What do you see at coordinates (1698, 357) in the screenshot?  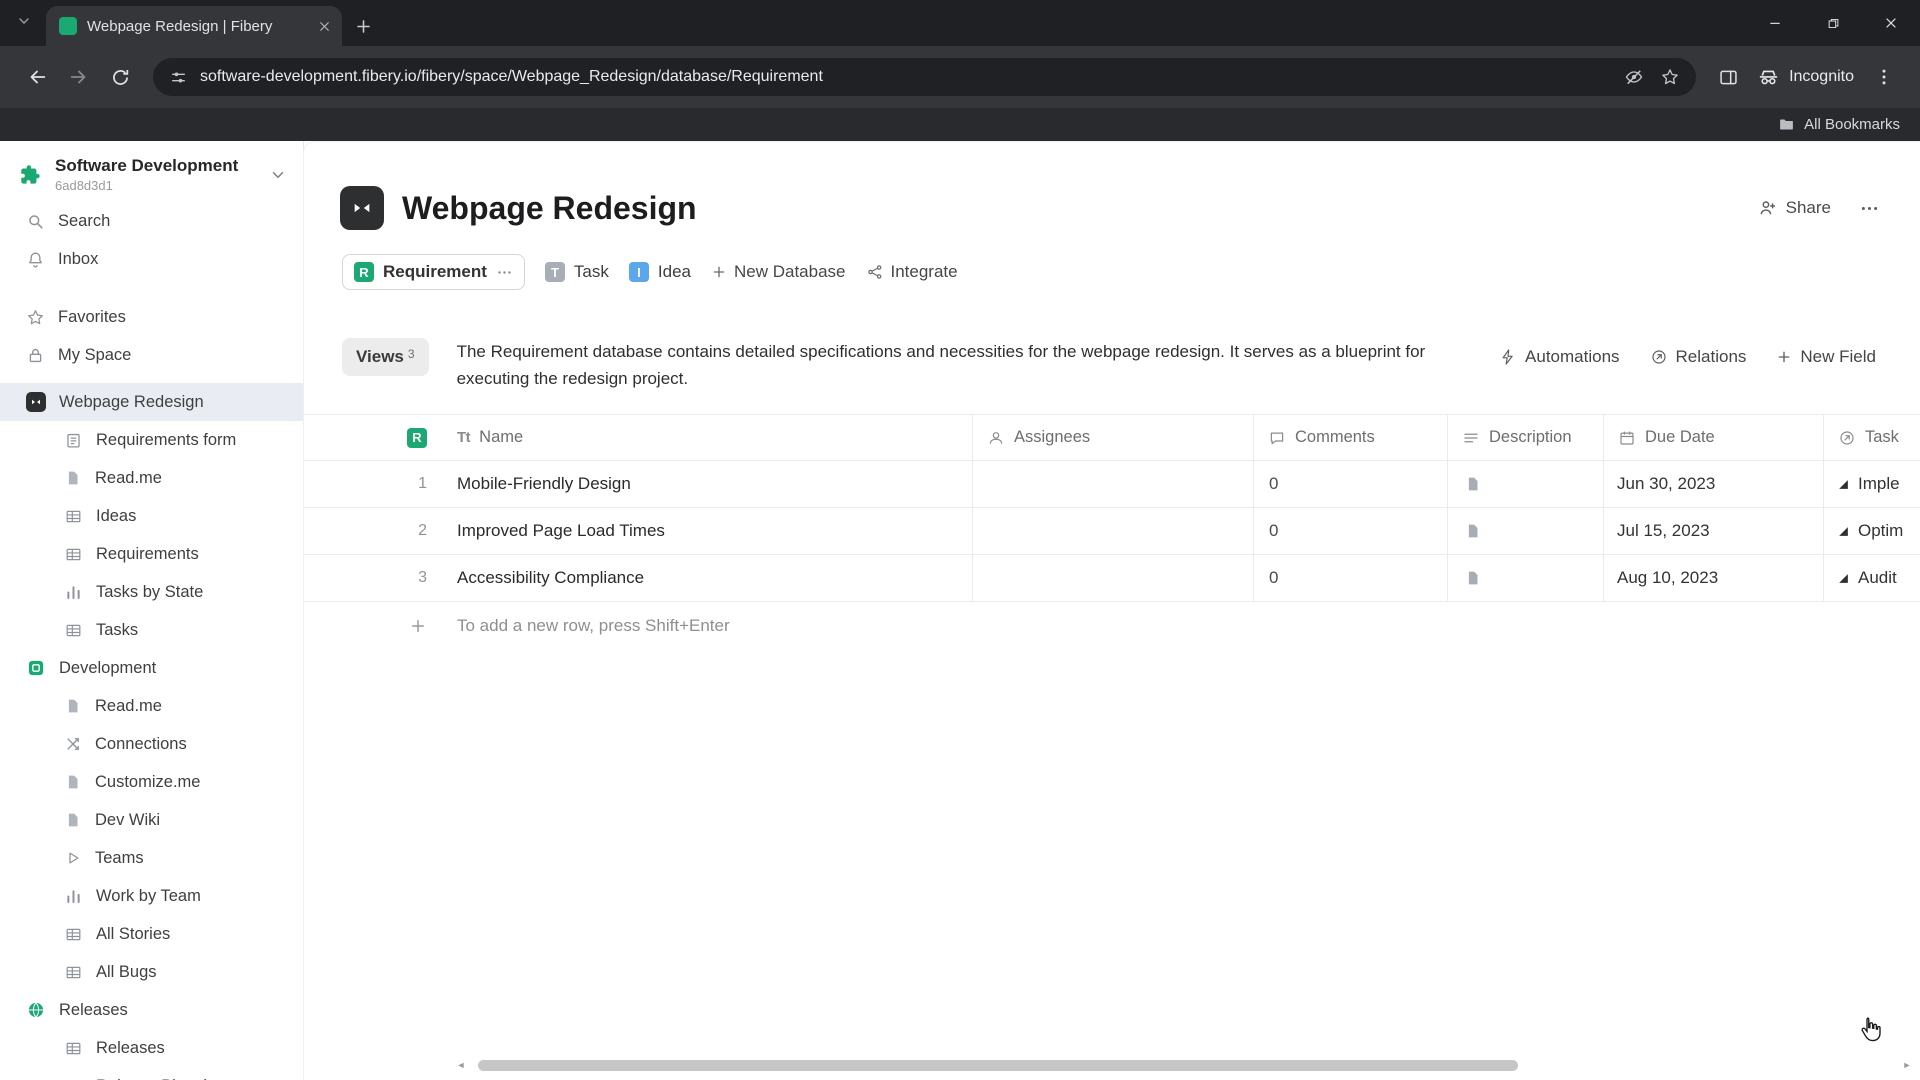 I see `relations-button: Relations` at bounding box center [1698, 357].